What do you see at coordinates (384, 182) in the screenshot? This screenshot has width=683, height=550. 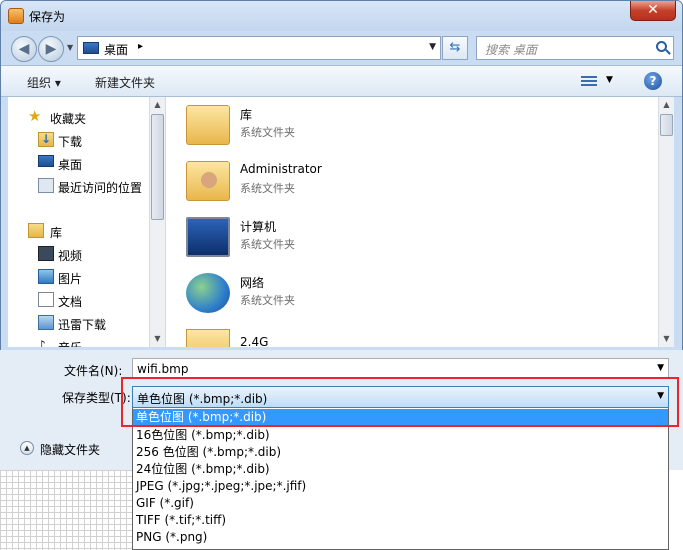 I see `list-item: Administrator 系统文件夹` at bounding box center [384, 182].